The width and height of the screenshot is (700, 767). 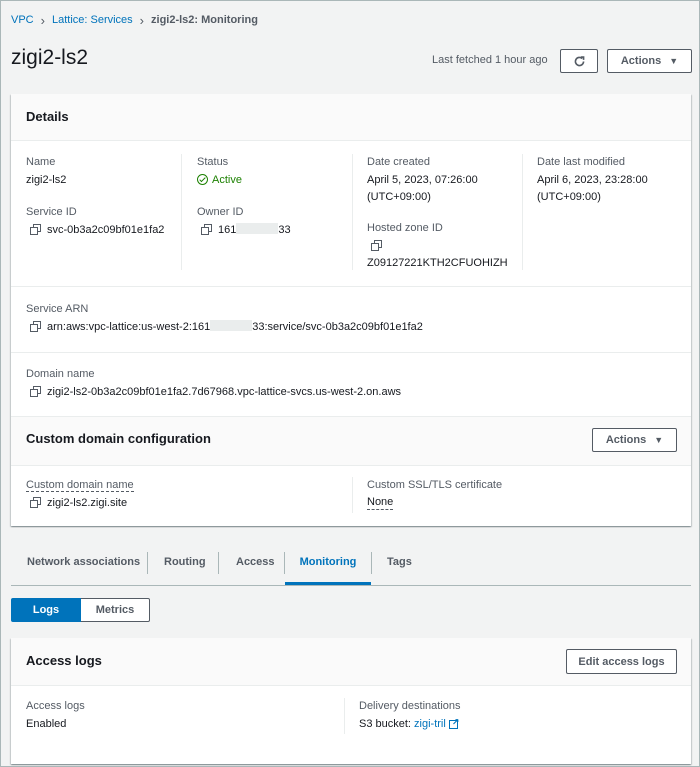 What do you see at coordinates (129, 327) in the screenshot?
I see `service-arn-prefix: arn:aws:vpc-lattice:us-west-2:161` at bounding box center [129, 327].